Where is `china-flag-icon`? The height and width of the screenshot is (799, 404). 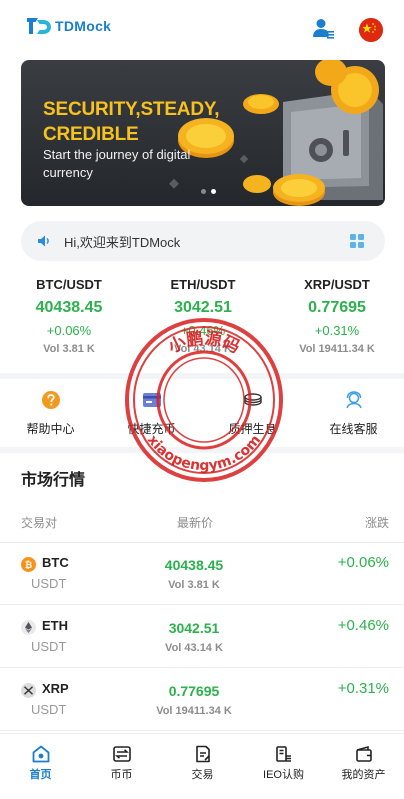 china-flag-icon is located at coordinates (371, 30).